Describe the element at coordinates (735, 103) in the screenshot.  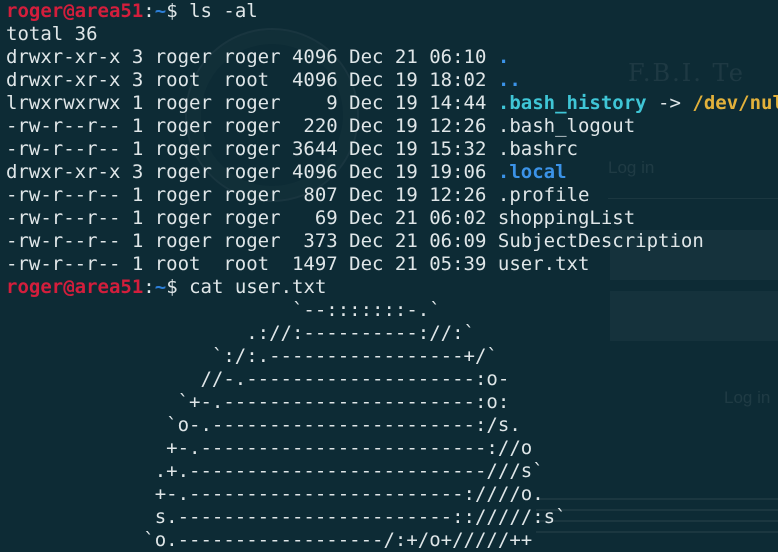
I see `symlink-target: /dev/null` at that location.